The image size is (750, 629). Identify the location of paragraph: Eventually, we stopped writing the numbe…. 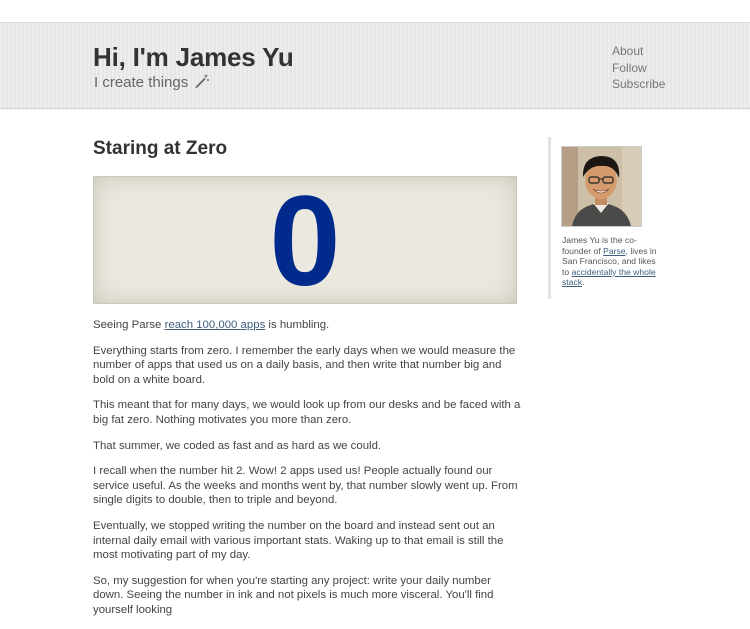
(298, 540).